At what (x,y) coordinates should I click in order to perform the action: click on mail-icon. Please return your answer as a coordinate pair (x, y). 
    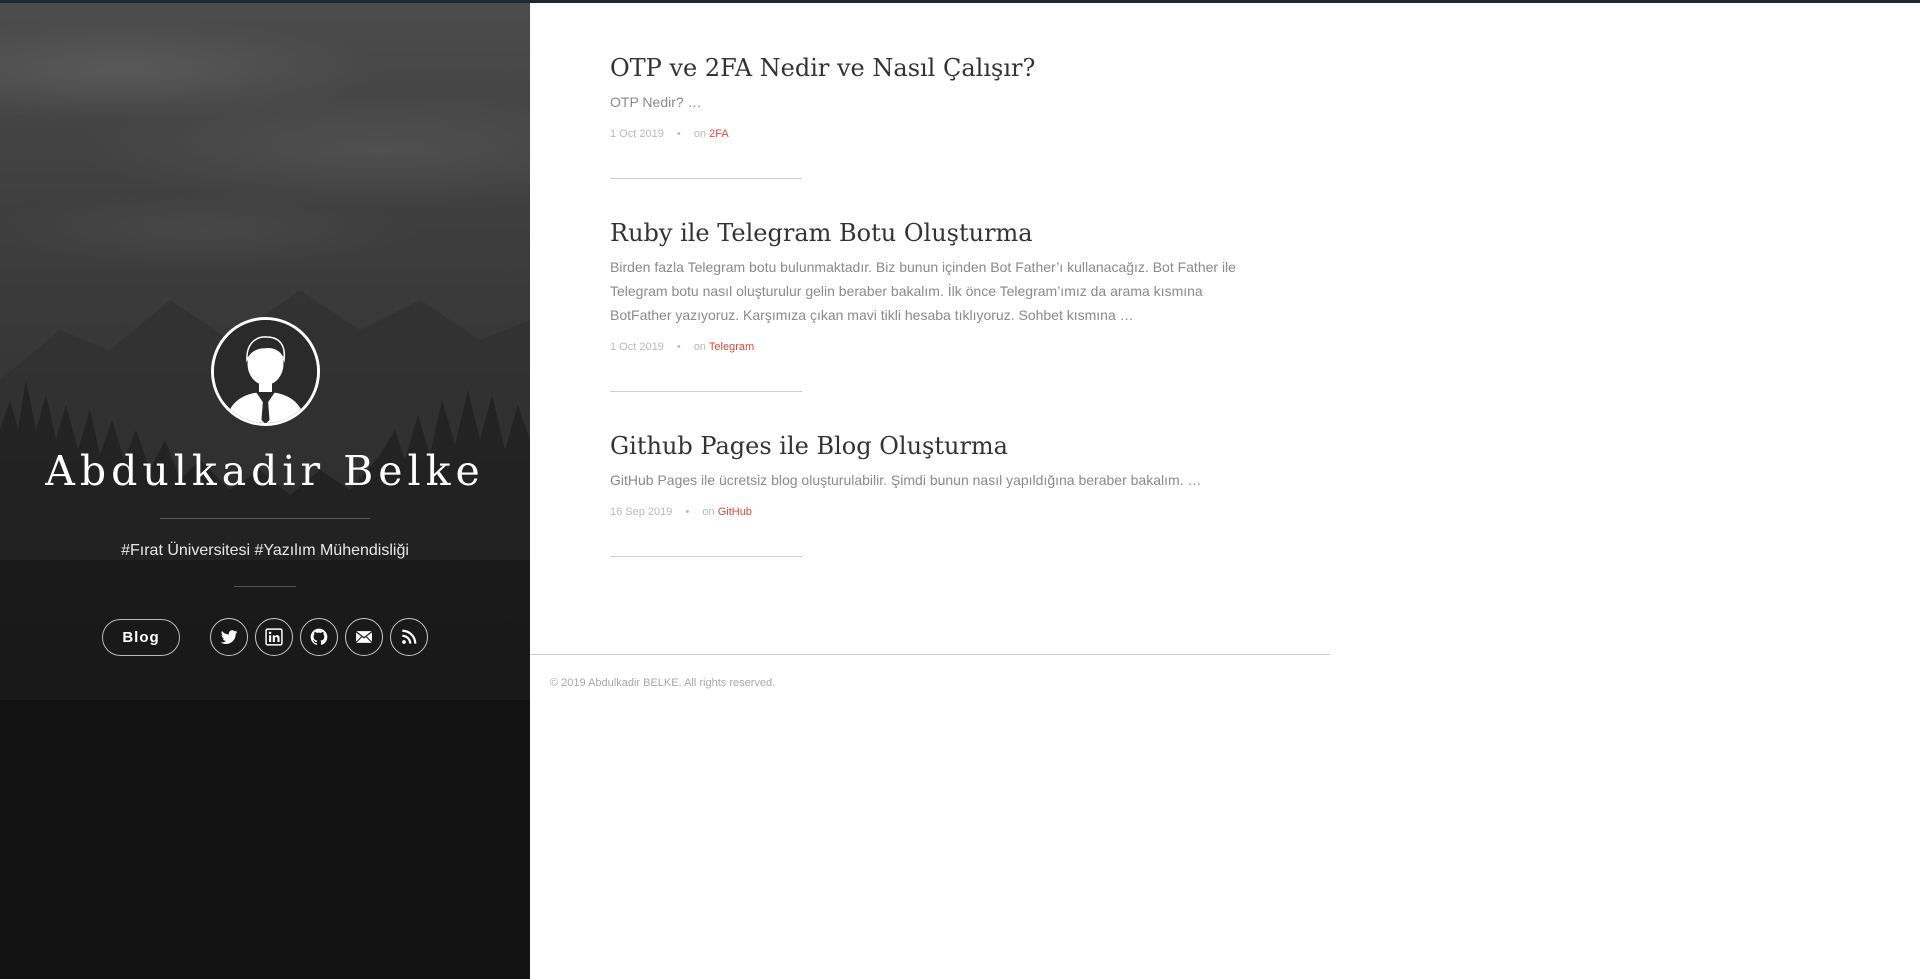
    Looking at the image, I should click on (364, 637).